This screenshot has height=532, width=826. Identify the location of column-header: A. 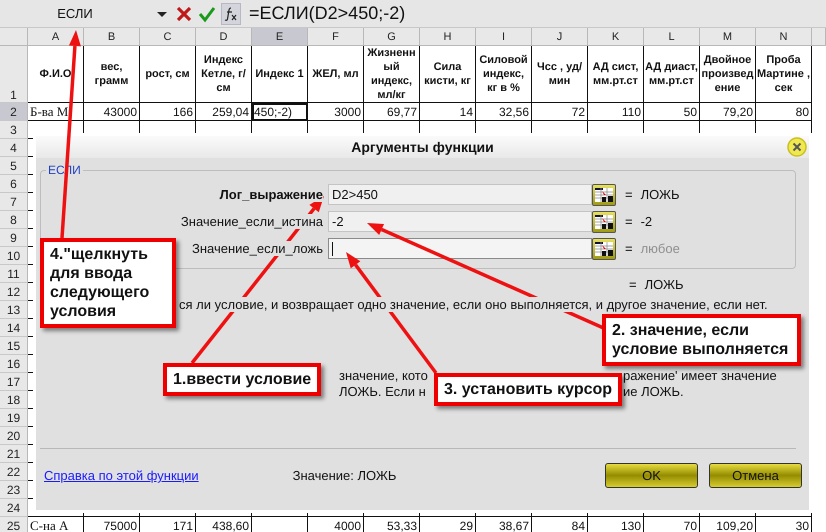
(56, 37).